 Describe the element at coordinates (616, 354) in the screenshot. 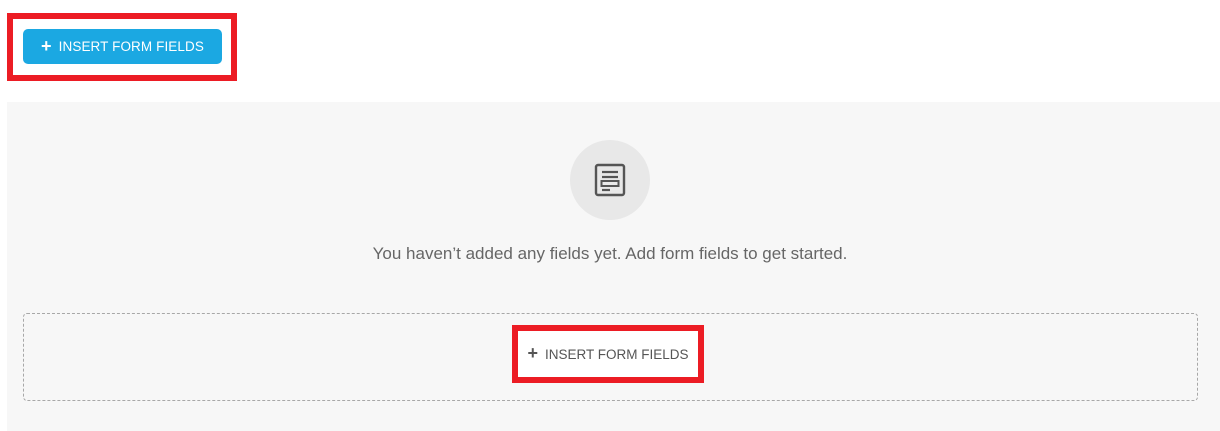

I see `dropzone-insert-form-fields-label: INSERT FORM FIELDS` at that location.